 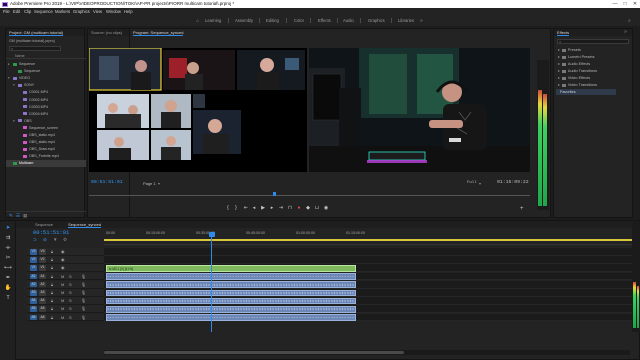 What do you see at coordinates (107, 182) in the screenshot?
I see `source-timecode: 00:51:51:01` at bounding box center [107, 182].